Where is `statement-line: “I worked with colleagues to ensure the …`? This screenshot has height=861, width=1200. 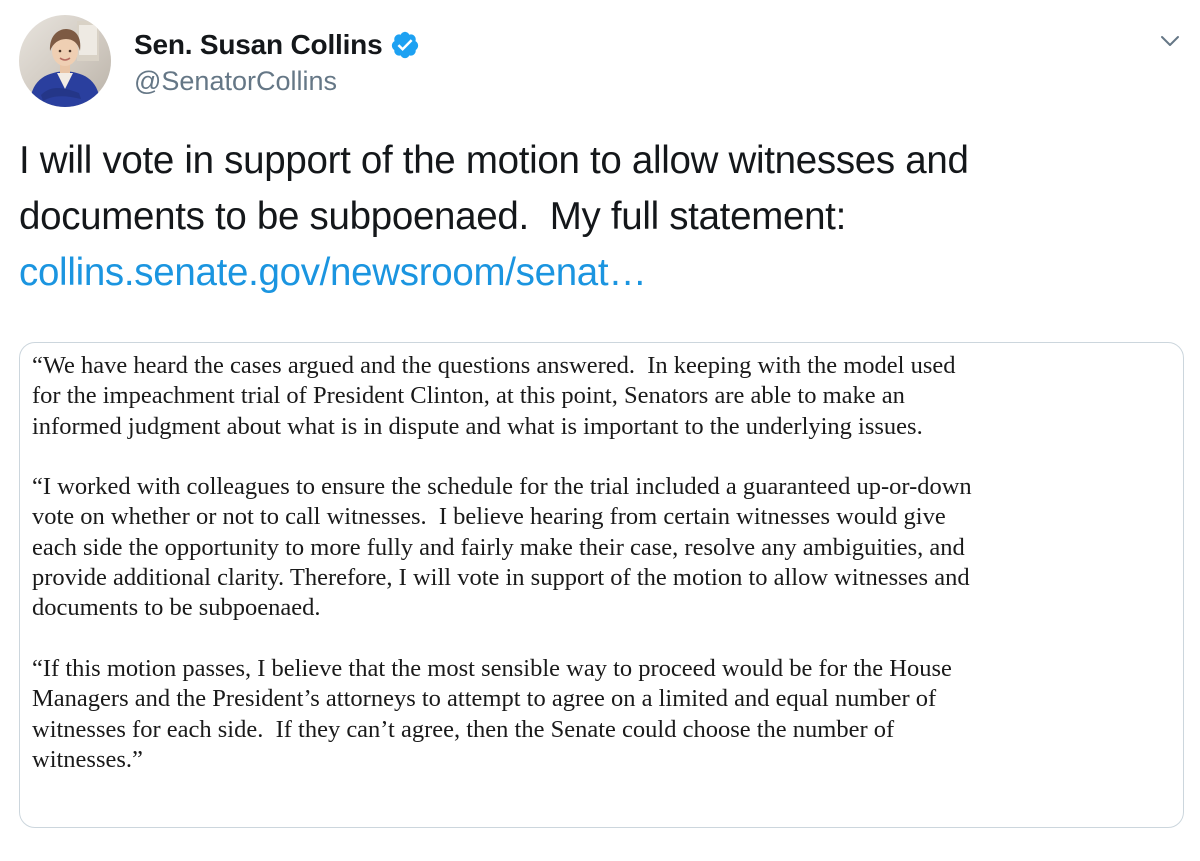
statement-line: “I worked with colleagues to ensure the … is located at coordinates (502, 487).